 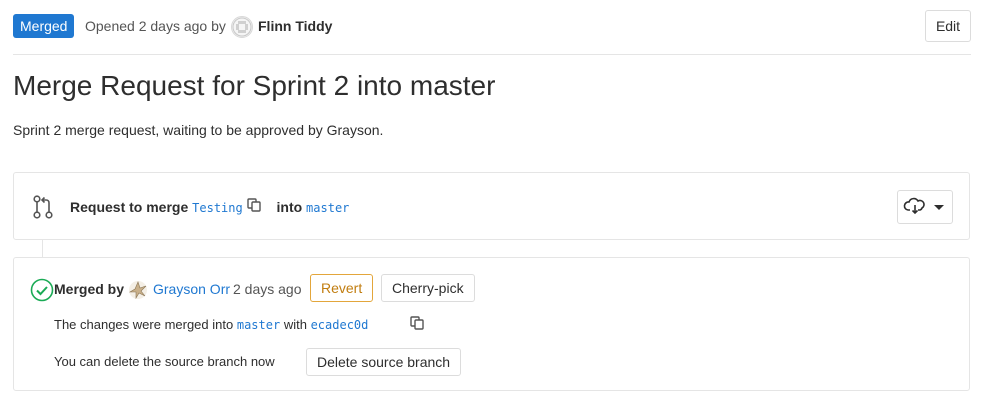 What do you see at coordinates (44, 26) in the screenshot?
I see `status-badge: Merged` at bounding box center [44, 26].